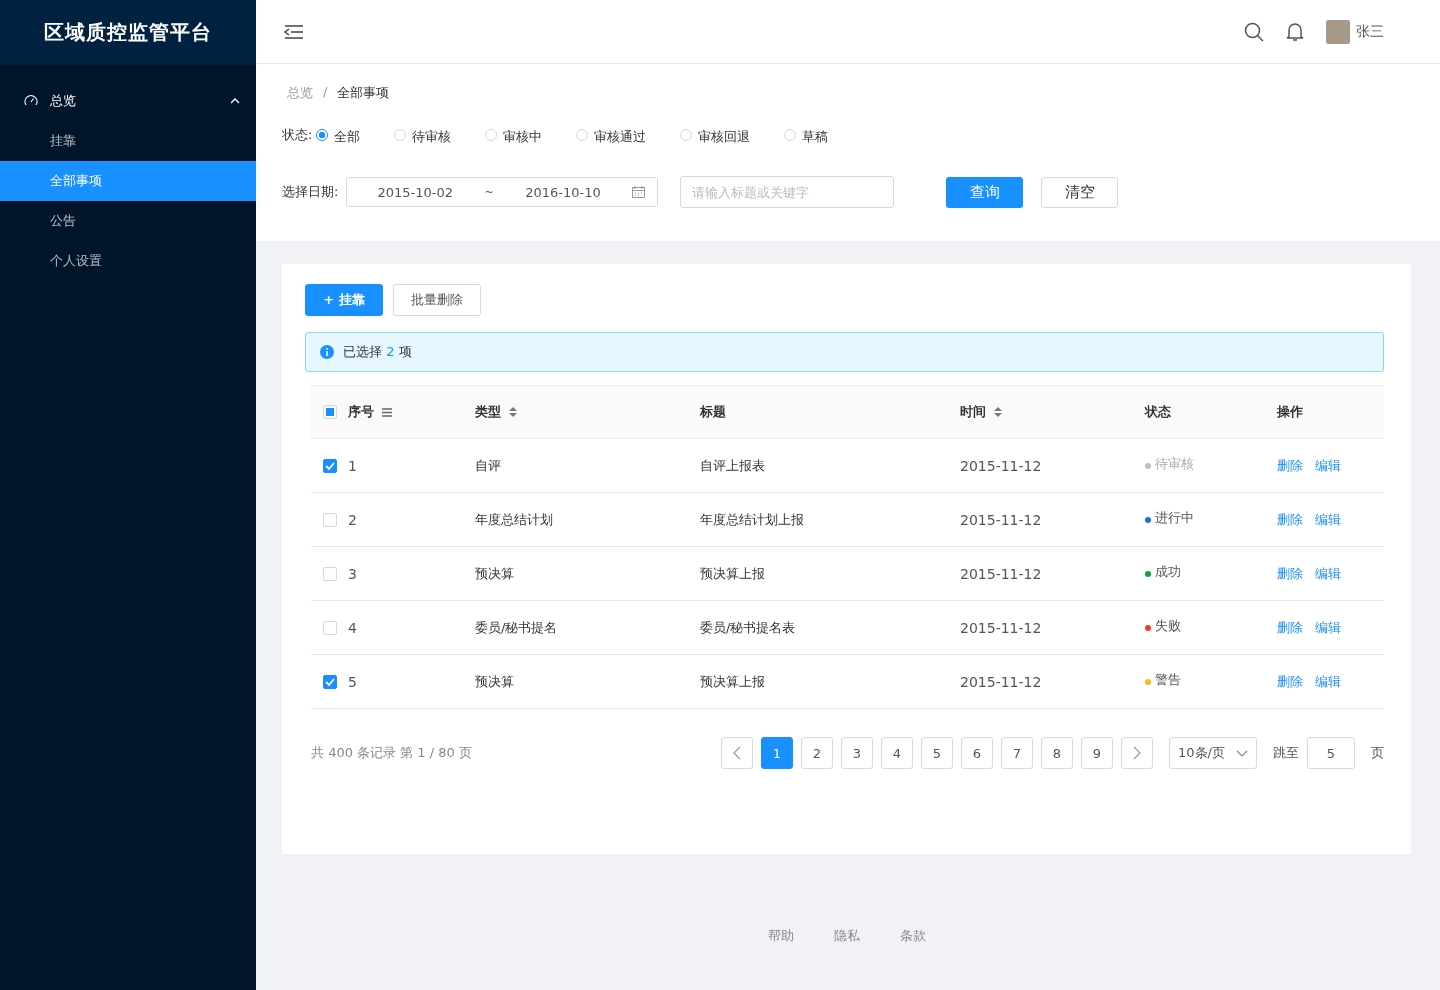 This screenshot has width=1440, height=990. Describe the element at coordinates (128, 221) in the screenshot. I see `menu-item: 公告` at that location.